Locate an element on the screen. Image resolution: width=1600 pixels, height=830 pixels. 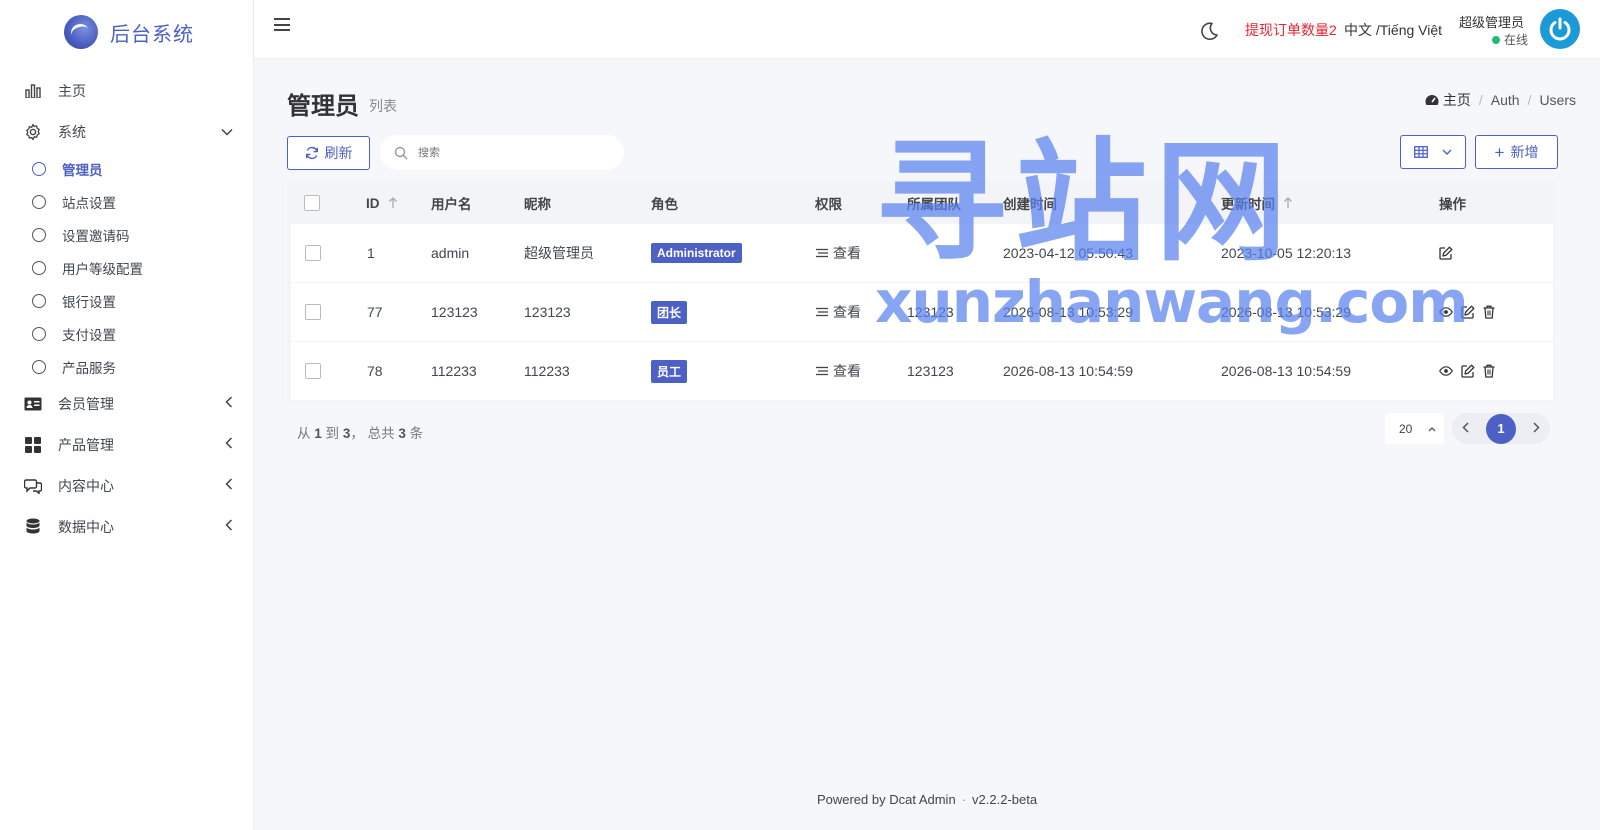
system-subnav: 管理员 站点设置 设置邀请码 用户等级配置 银行设置 支付设置 产品服务 is located at coordinates (126, 267).